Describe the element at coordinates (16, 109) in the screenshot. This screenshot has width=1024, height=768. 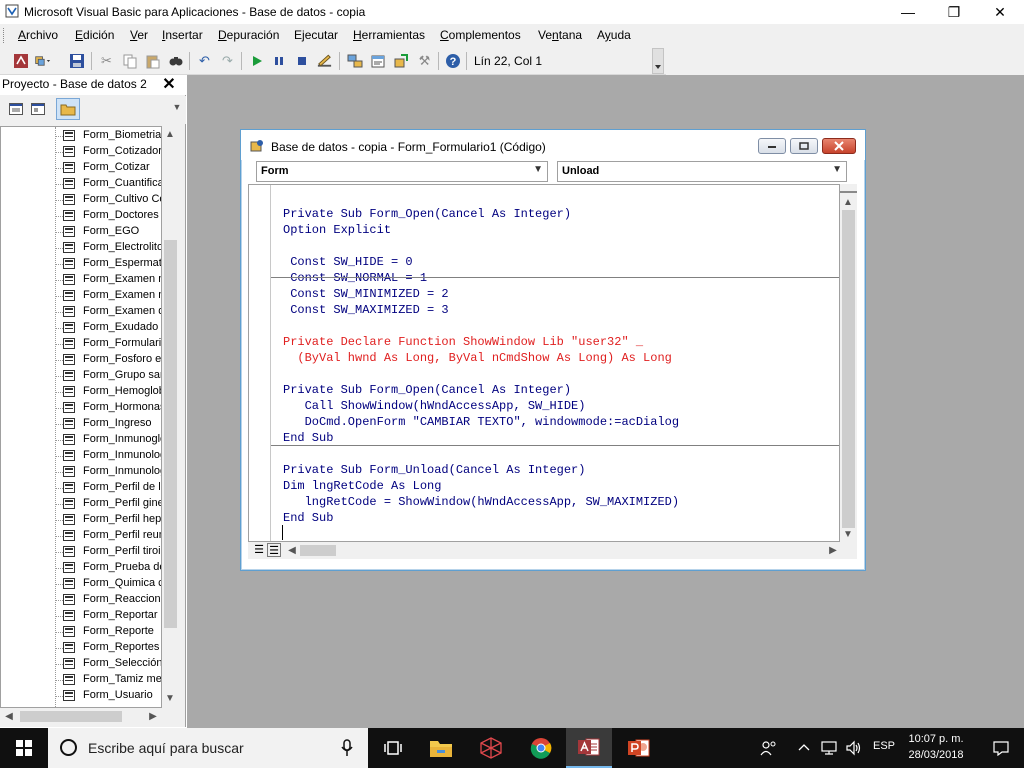
I see `view-code-icon` at that location.